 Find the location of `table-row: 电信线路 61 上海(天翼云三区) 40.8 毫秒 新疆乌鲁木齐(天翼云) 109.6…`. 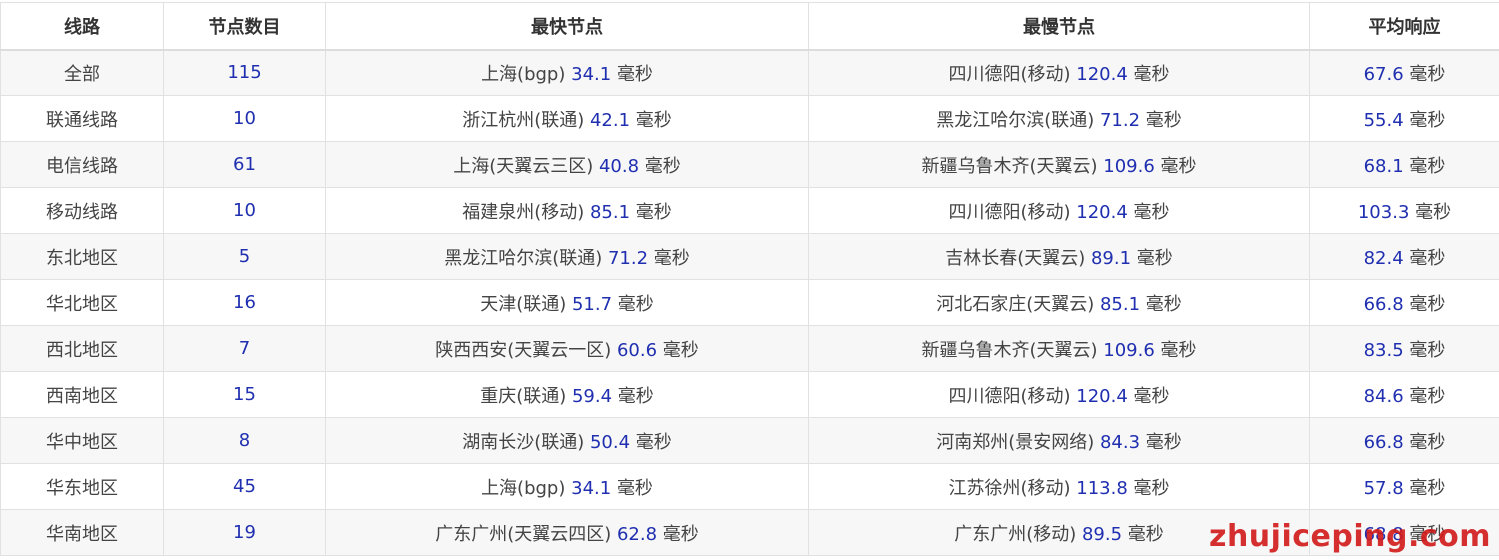

table-row: 电信线路 61 上海(天翼云三区) 40.8 毫秒 新疆乌鲁木齐(天翼云) 109.6… is located at coordinates (749, 164).